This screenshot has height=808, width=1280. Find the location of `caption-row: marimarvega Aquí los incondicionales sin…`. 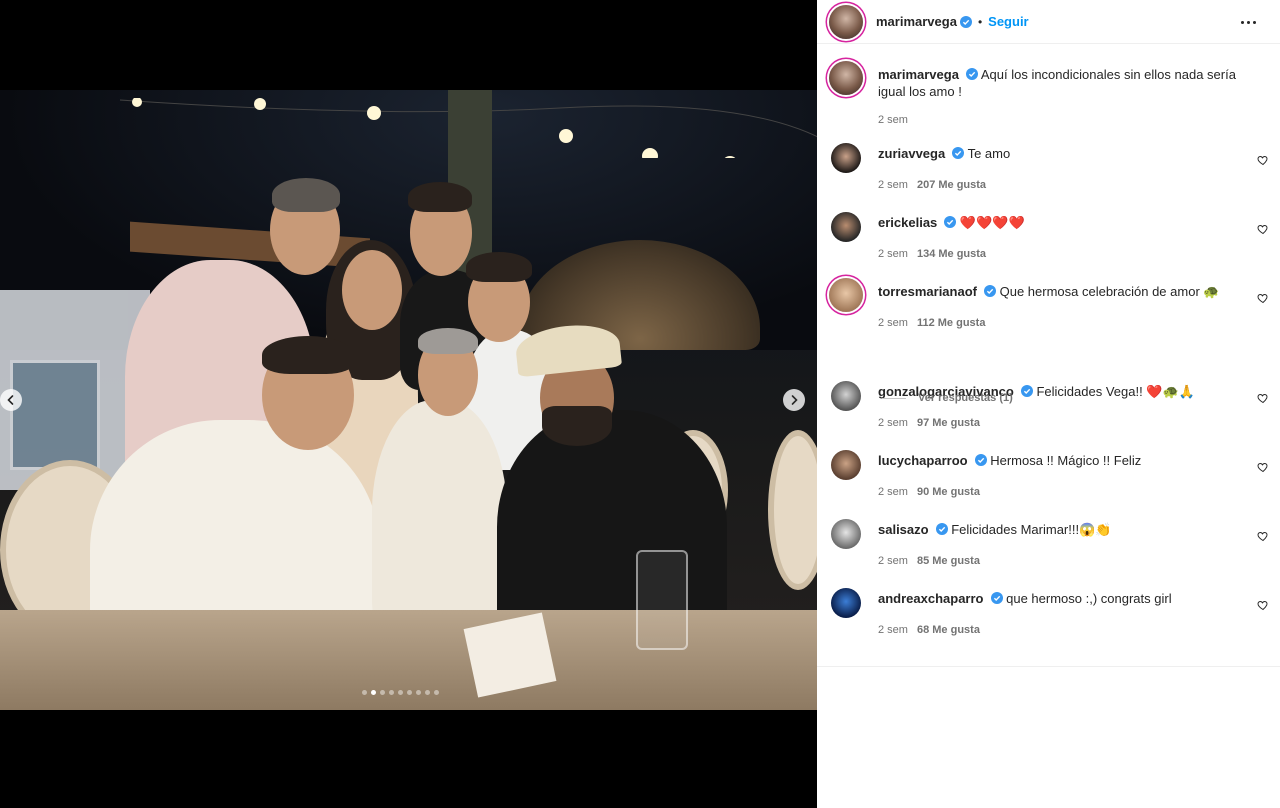

caption-row: marimarvega Aquí los incondicionales sin… is located at coordinates (1049, 96).